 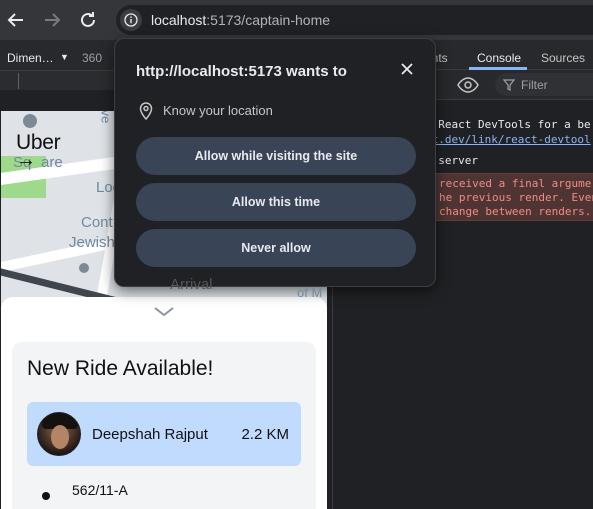 What do you see at coordinates (265, 434) in the screenshot?
I see `rider-distance: 2.2 KM` at bounding box center [265, 434].